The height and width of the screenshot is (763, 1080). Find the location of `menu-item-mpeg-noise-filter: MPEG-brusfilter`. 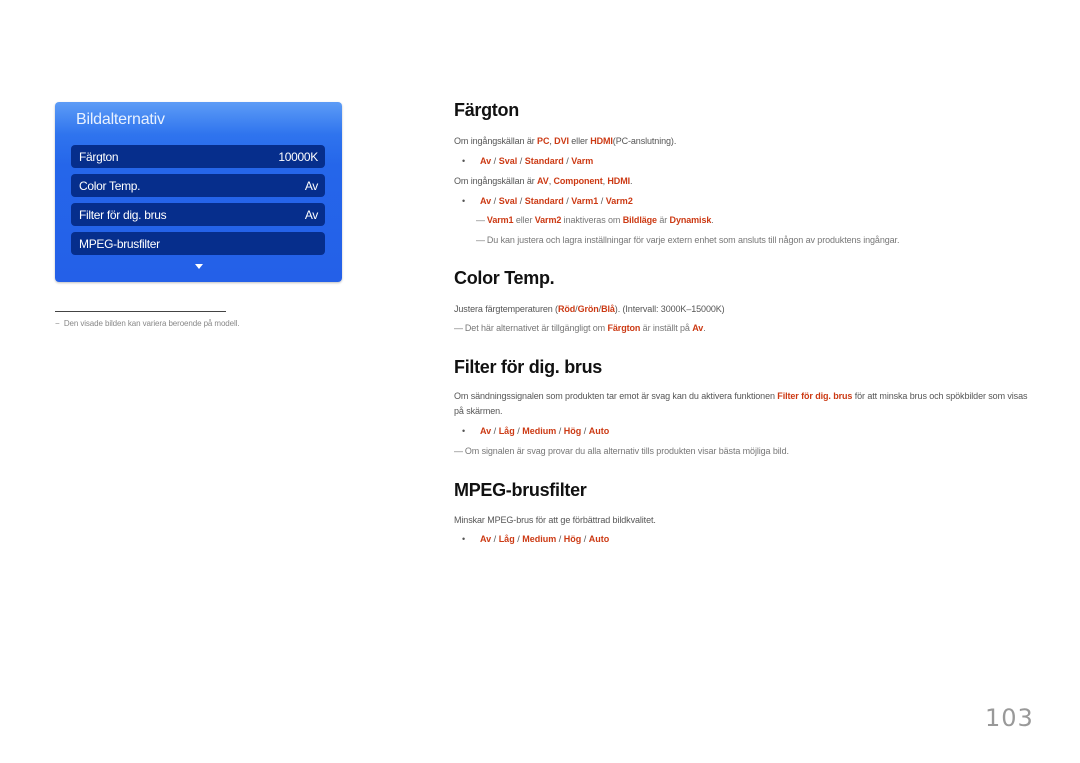

menu-item-mpeg-noise-filter: MPEG-brusfilter is located at coordinates (198, 243).